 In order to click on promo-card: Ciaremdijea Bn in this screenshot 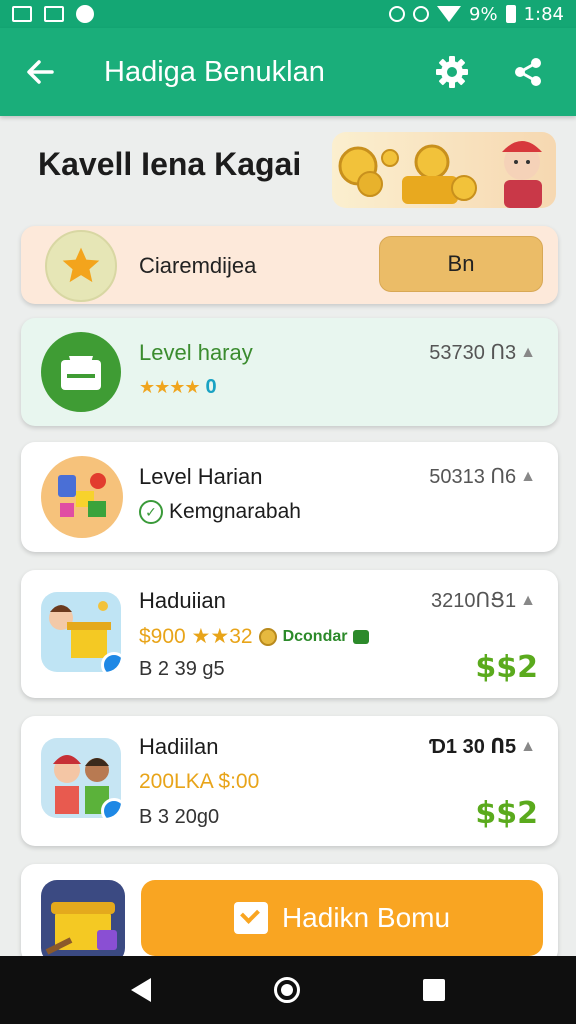, I will do `click(289, 265)`.